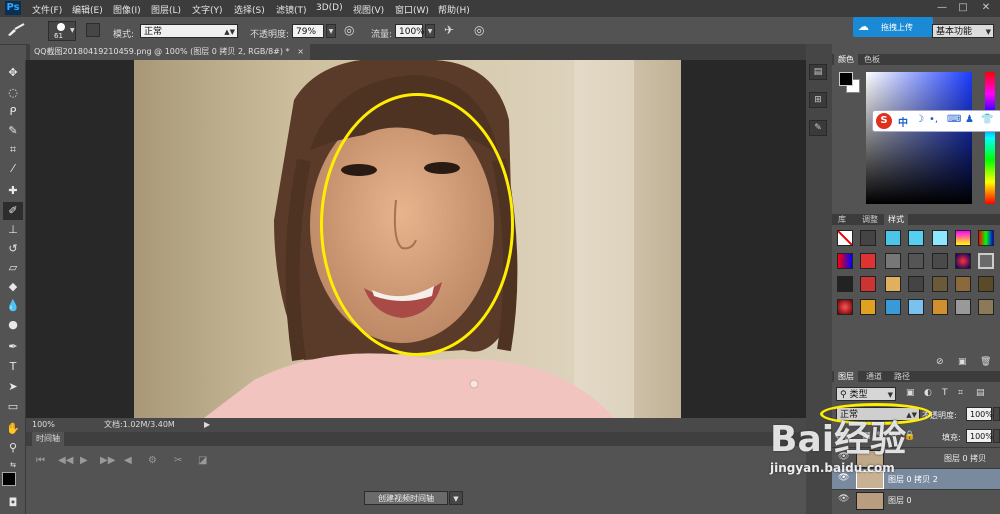 The width and height of the screenshot is (1000, 514). Describe the element at coordinates (818, 100) in the screenshot. I see `properties-panel-icon: ⊞` at that location.